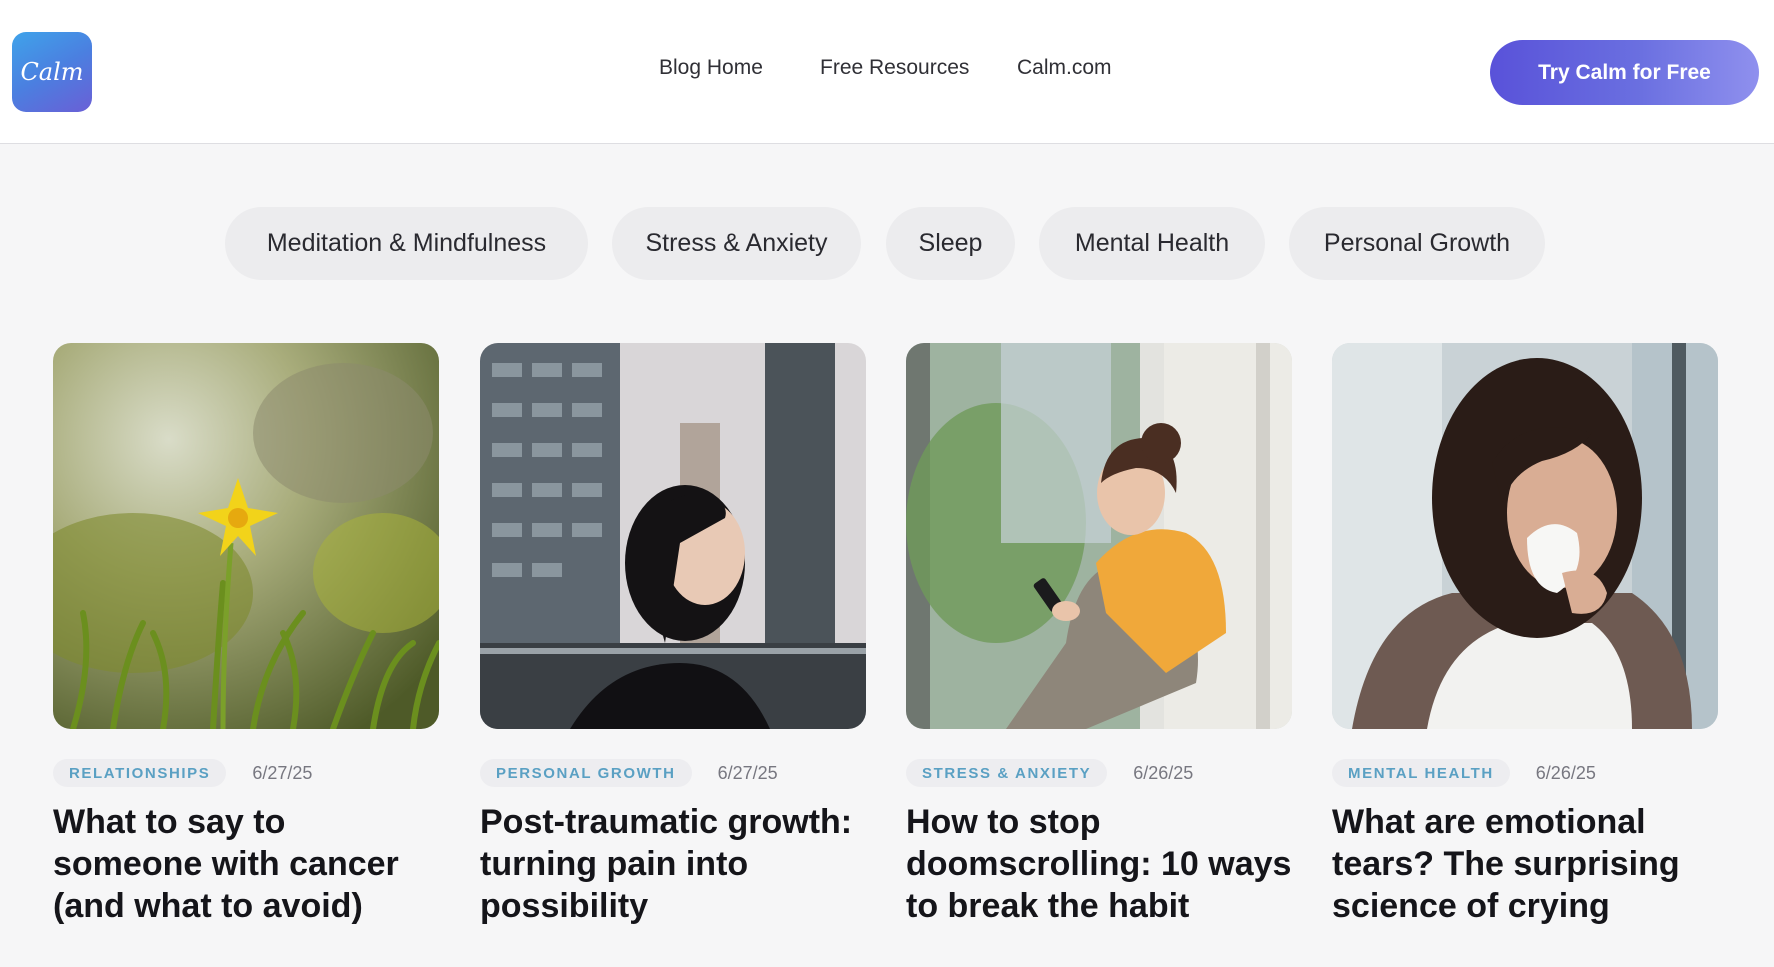 The image size is (1774, 967). Describe the element at coordinates (586, 773) in the screenshot. I see `category-tag: PERSONAL GROWTH` at that location.